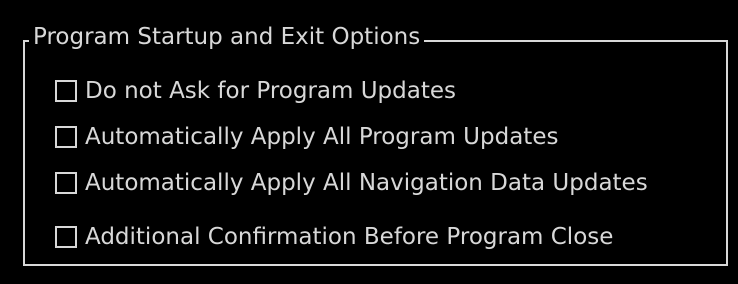  I want to click on checkbox-auto-apply-navdata-updates, so click(66, 183).